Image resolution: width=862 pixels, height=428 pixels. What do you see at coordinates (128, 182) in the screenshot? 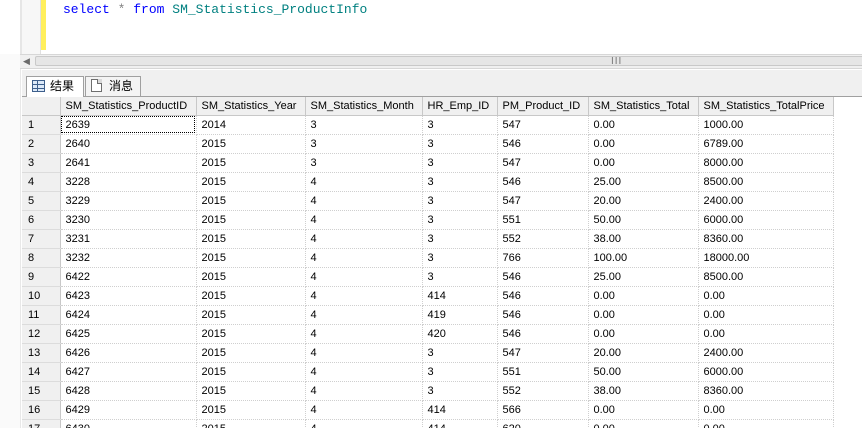
I see `grid-cell: 3228` at bounding box center [128, 182].